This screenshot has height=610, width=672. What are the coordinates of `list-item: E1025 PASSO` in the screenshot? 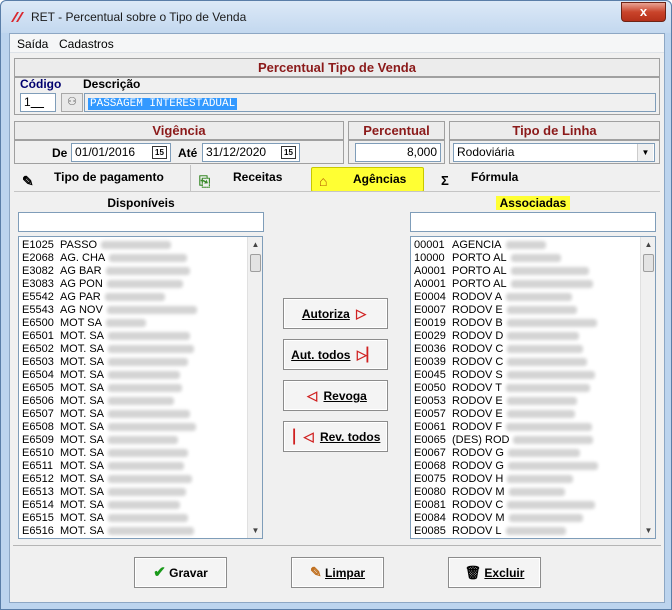 It's located at (140, 245).